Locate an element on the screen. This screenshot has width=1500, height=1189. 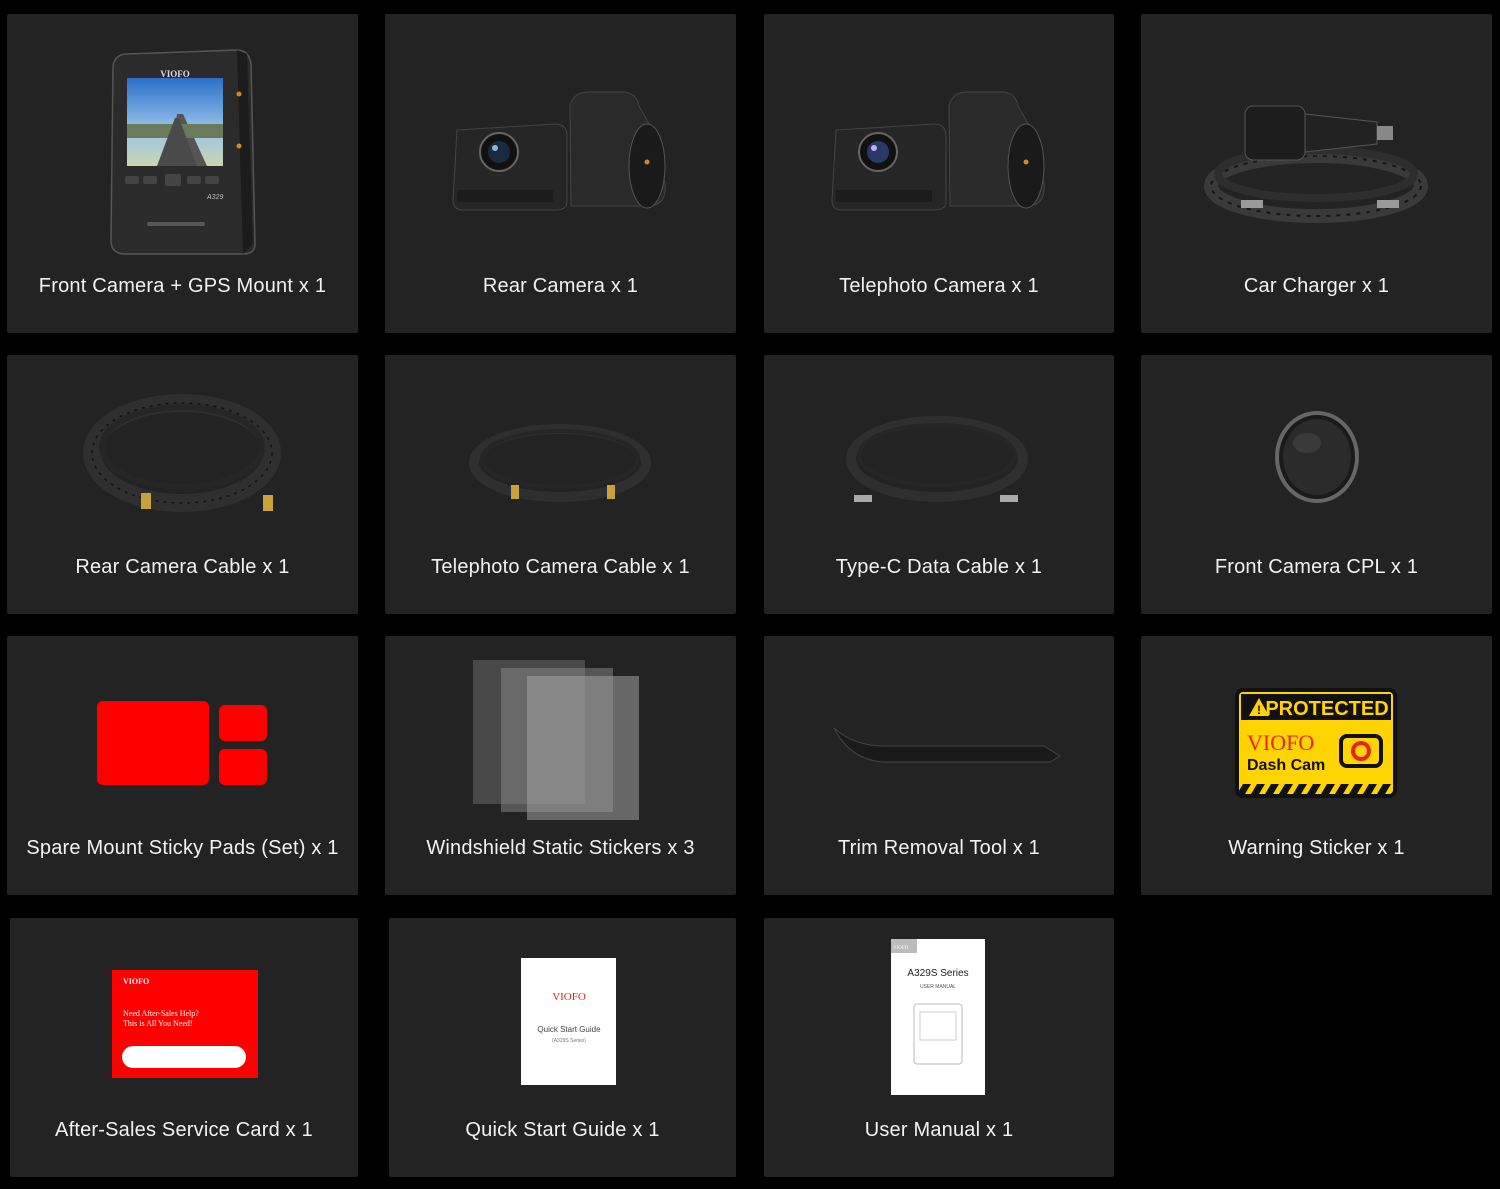
item-card-static-stickers: Windshield Static Stickers x 3 is located at coordinates (560, 765).